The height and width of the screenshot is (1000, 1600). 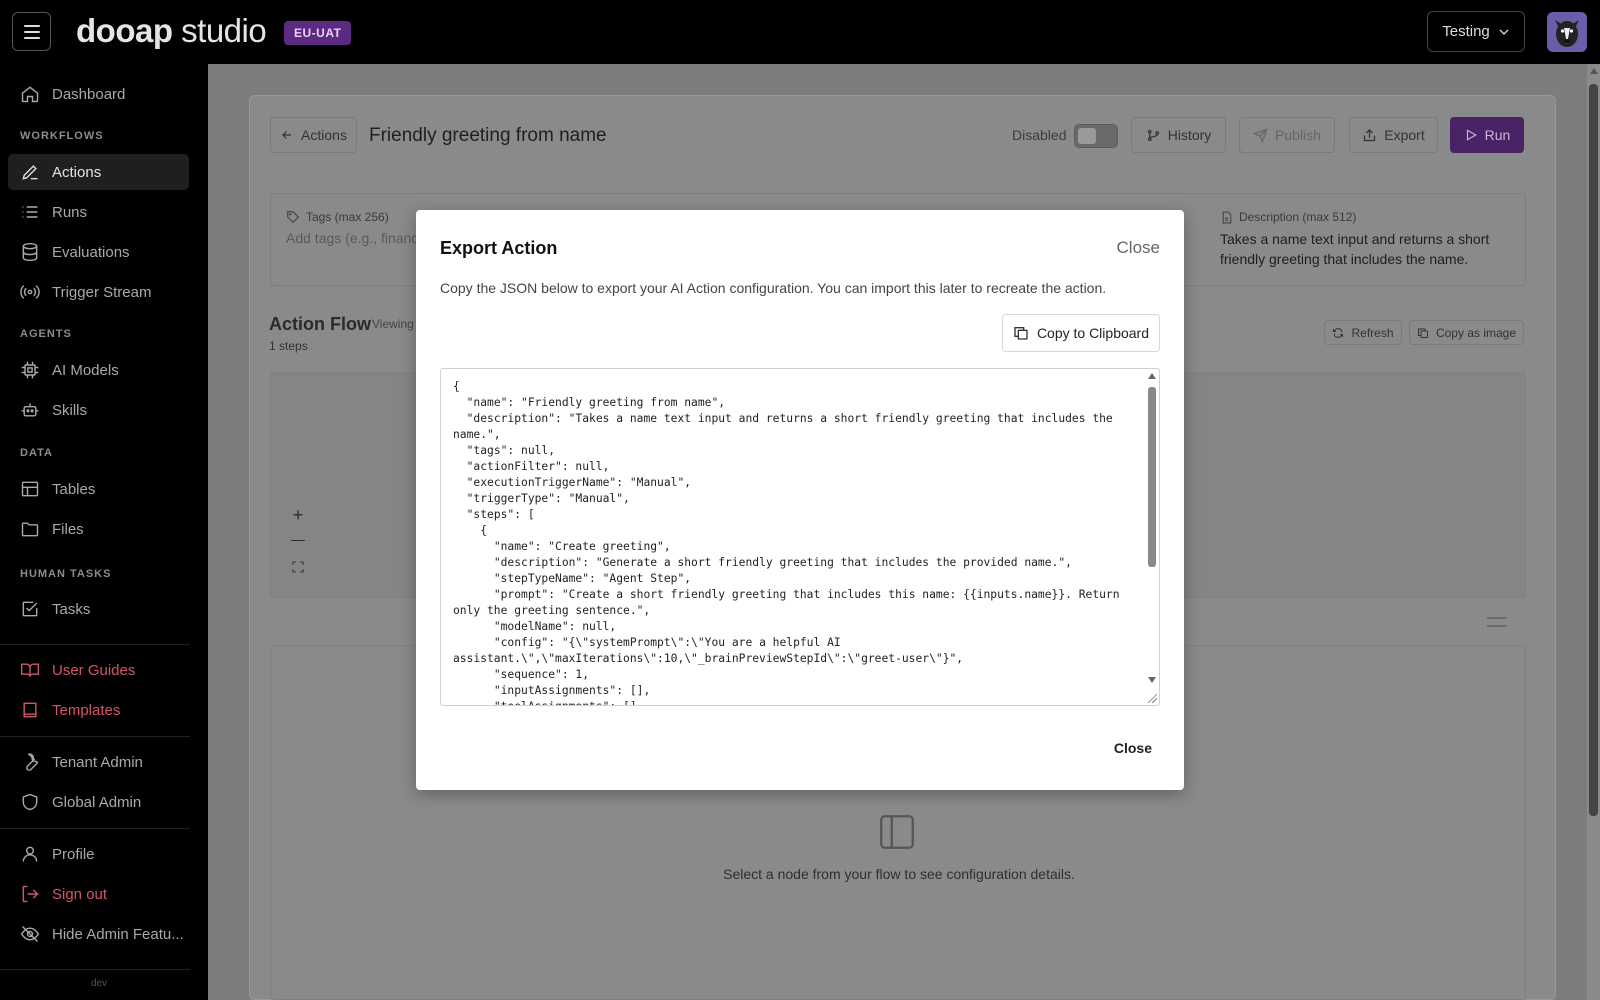 What do you see at coordinates (800, 32) in the screenshot?
I see `top-bar: dooap studio EU-UAT Testing` at bounding box center [800, 32].